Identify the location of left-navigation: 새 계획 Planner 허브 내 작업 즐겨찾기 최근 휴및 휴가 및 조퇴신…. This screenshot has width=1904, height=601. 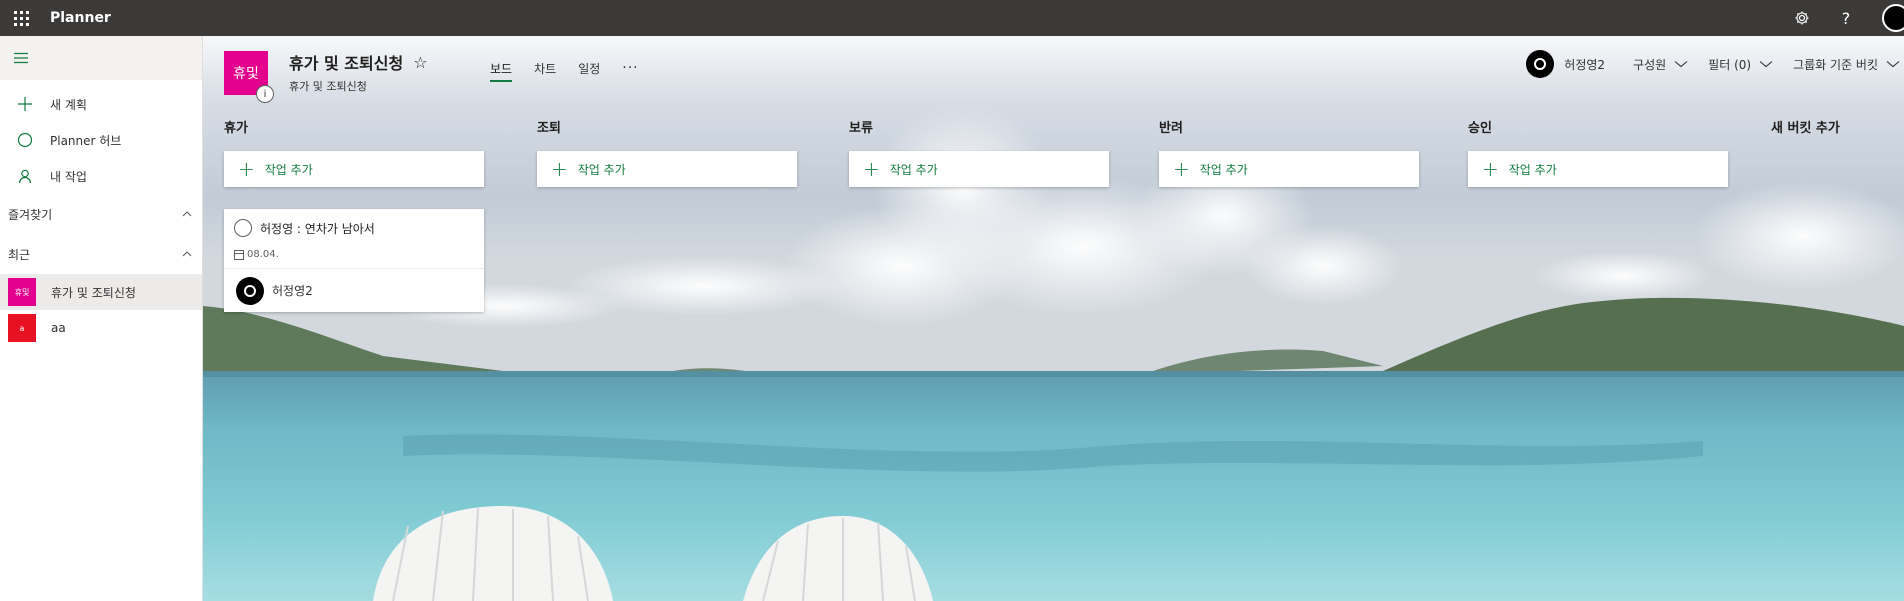
(101, 318).